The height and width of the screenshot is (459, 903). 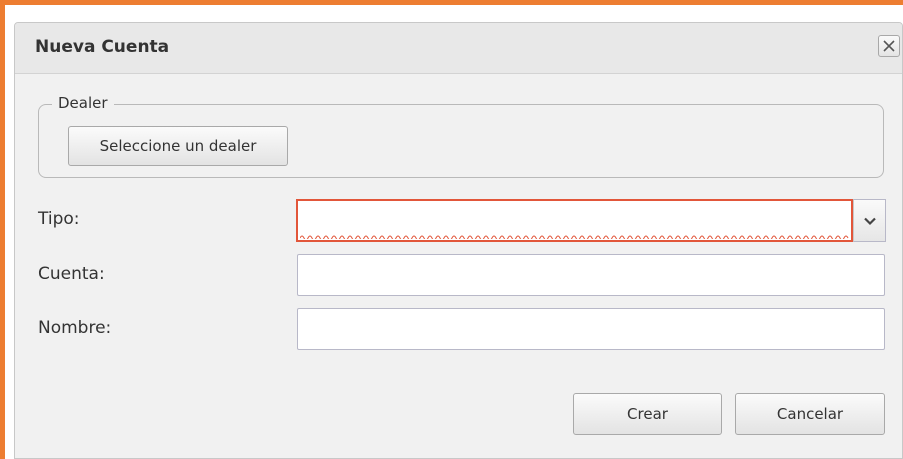 What do you see at coordinates (75, 328) in the screenshot?
I see `nombre-label: Nombre:` at bounding box center [75, 328].